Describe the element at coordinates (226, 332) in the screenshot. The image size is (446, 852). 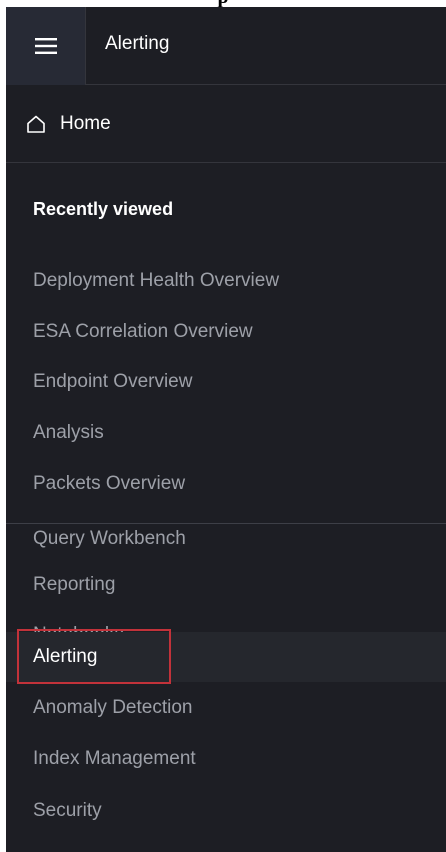
I see `recent-item-esa-correlation-overview: ESA Correlation Overview` at that location.